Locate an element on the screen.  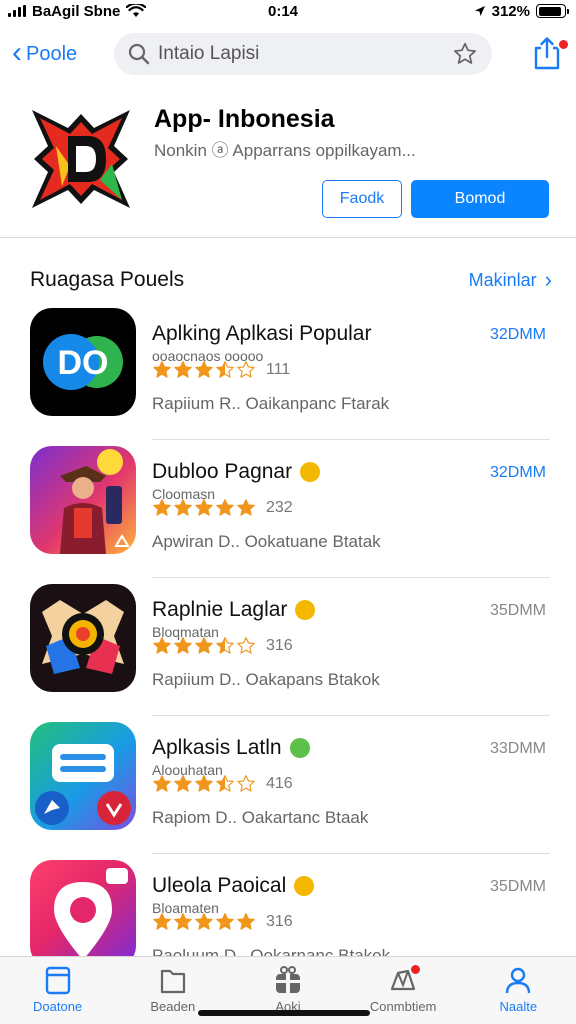
do-app-icon: DO is located at coordinates (83, 362).